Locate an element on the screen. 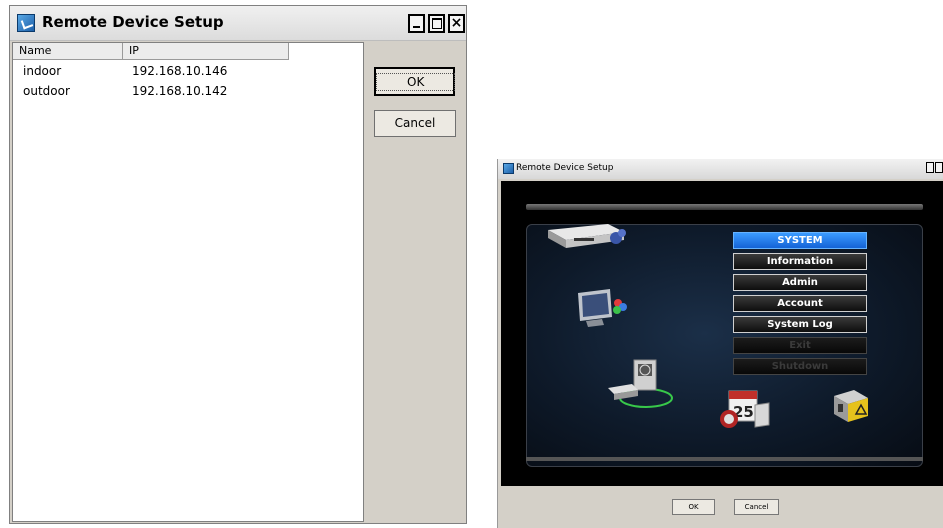 The image size is (943, 528). dvr-recorder-icon is located at coordinates (588, 234).